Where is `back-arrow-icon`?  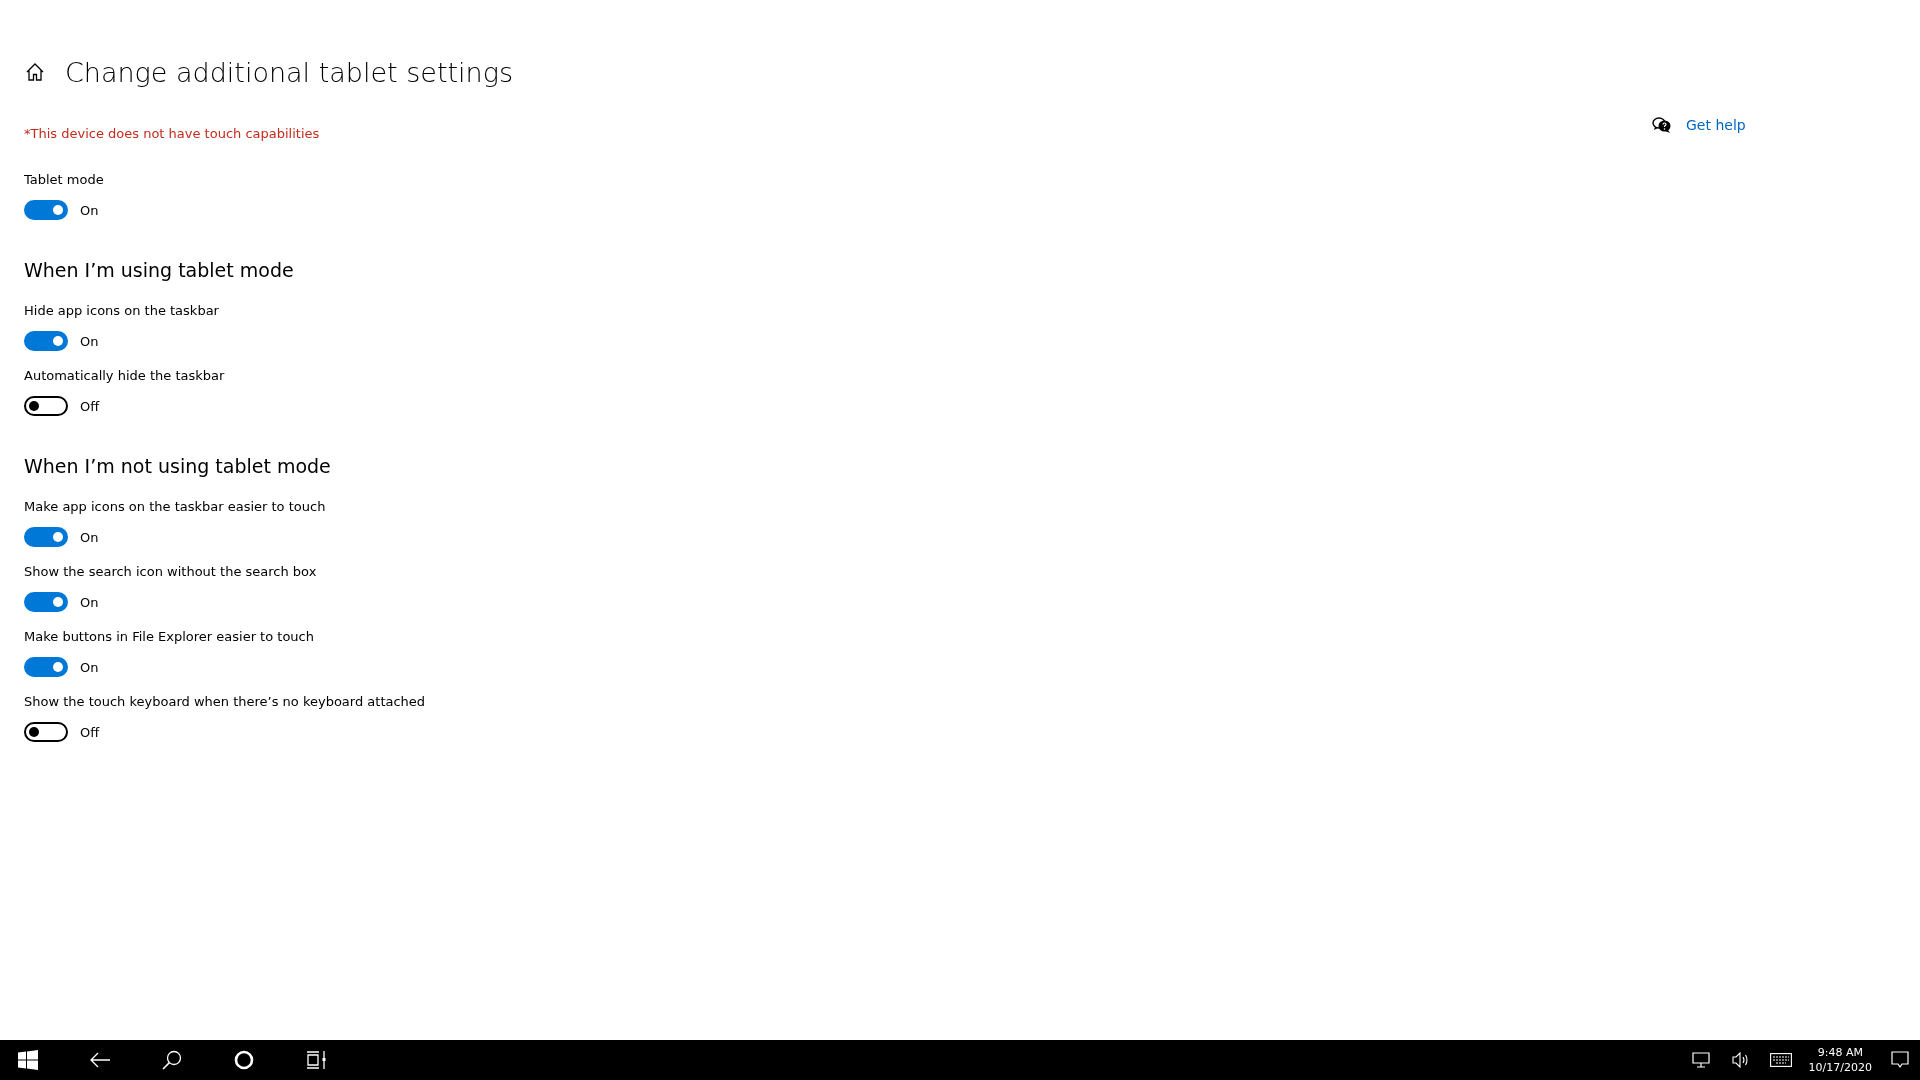 back-arrow-icon is located at coordinates (100, 1060).